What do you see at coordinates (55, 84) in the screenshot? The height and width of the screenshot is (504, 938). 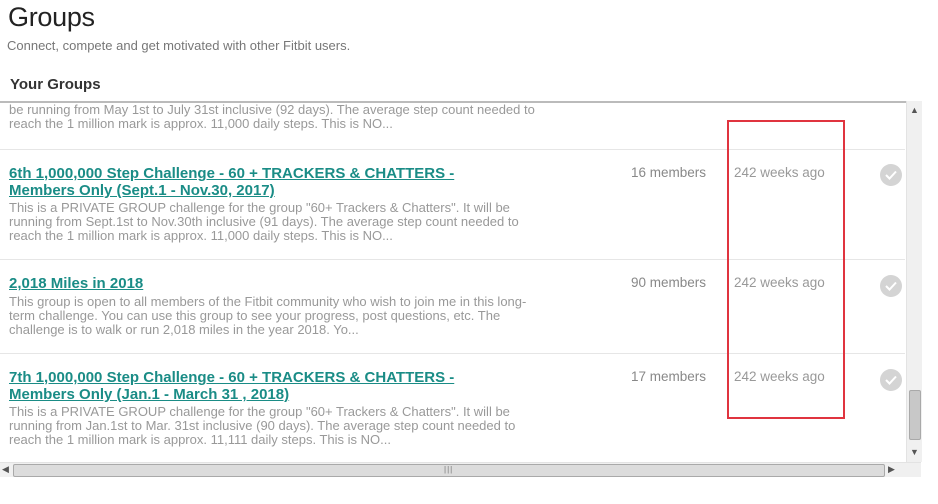 I see `your-groups-heading: Your Groups` at bounding box center [55, 84].